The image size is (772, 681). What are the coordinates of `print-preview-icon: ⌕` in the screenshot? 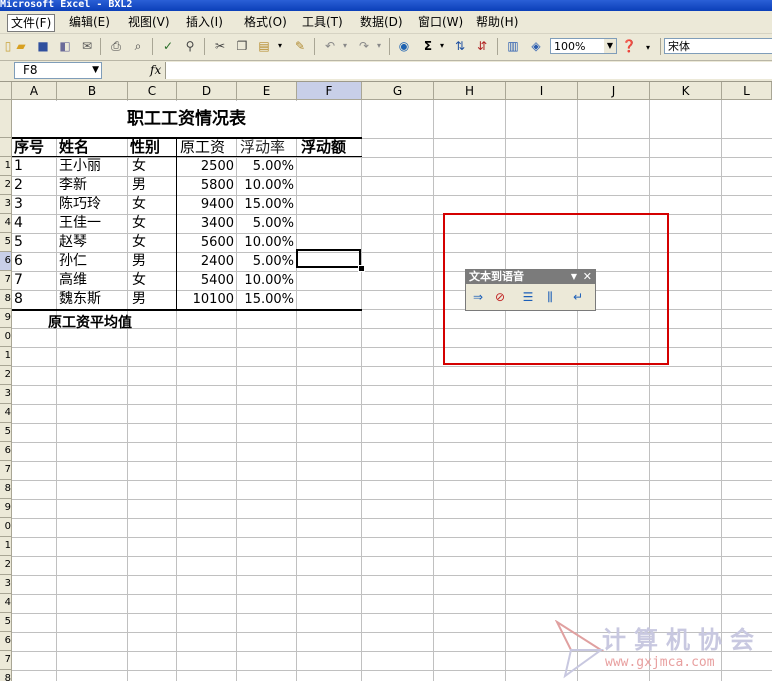 It's located at (138, 46).